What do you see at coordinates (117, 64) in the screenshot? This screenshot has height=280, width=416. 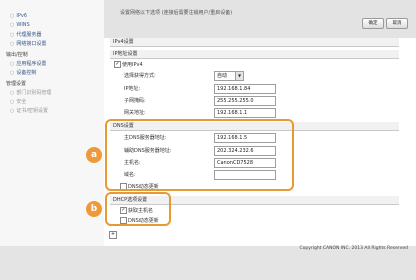 I see `use-ipv4-checkbox: ✓` at bounding box center [117, 64].